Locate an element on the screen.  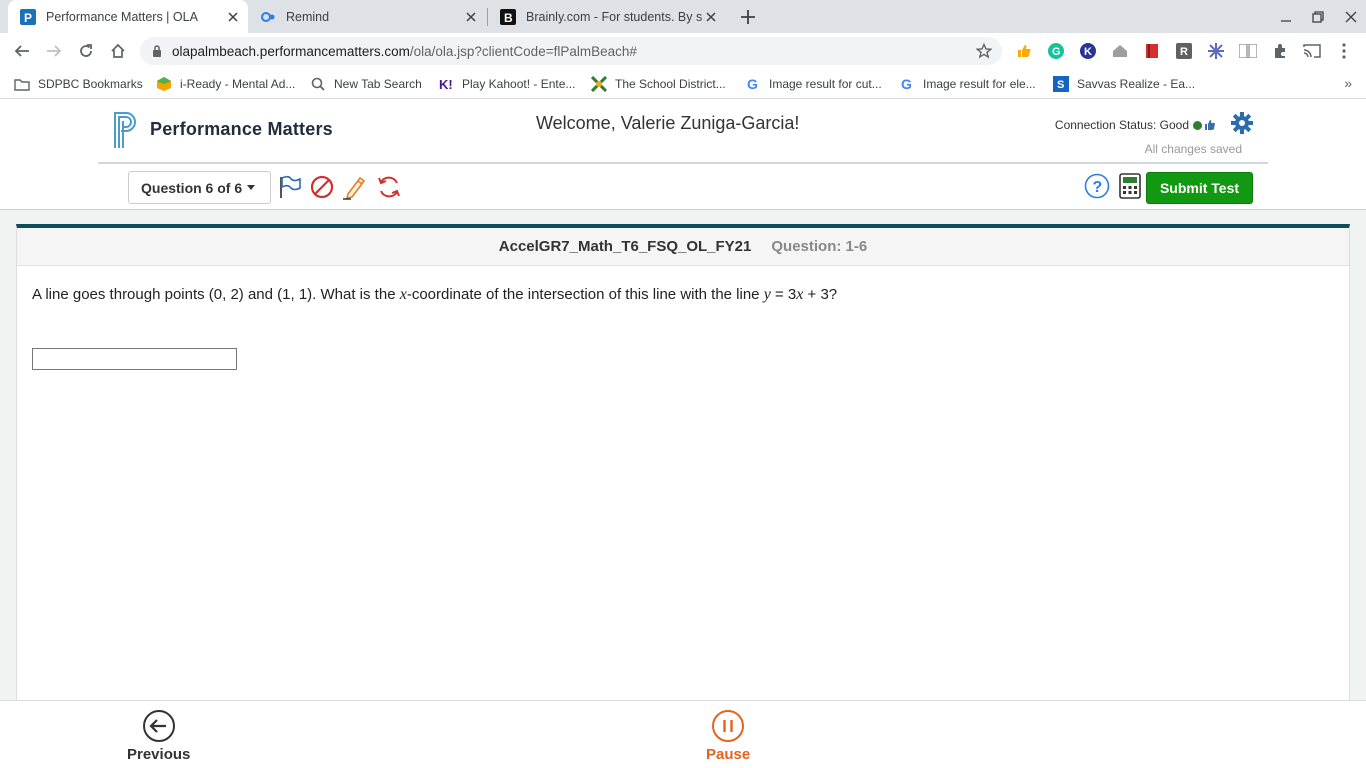
kami-extension-icon: K is located at coordinates (1088, 51).